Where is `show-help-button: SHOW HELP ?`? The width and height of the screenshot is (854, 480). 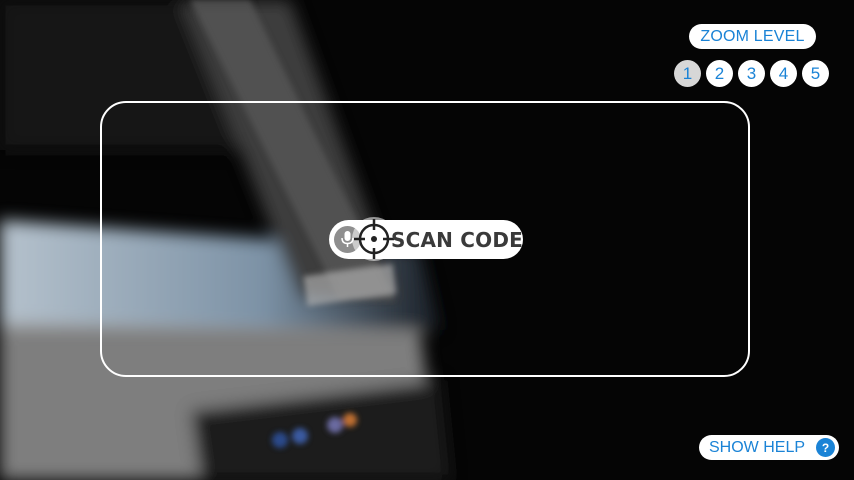
show-help-button: SHOW HELP ? is located at coordinates (769, 447).